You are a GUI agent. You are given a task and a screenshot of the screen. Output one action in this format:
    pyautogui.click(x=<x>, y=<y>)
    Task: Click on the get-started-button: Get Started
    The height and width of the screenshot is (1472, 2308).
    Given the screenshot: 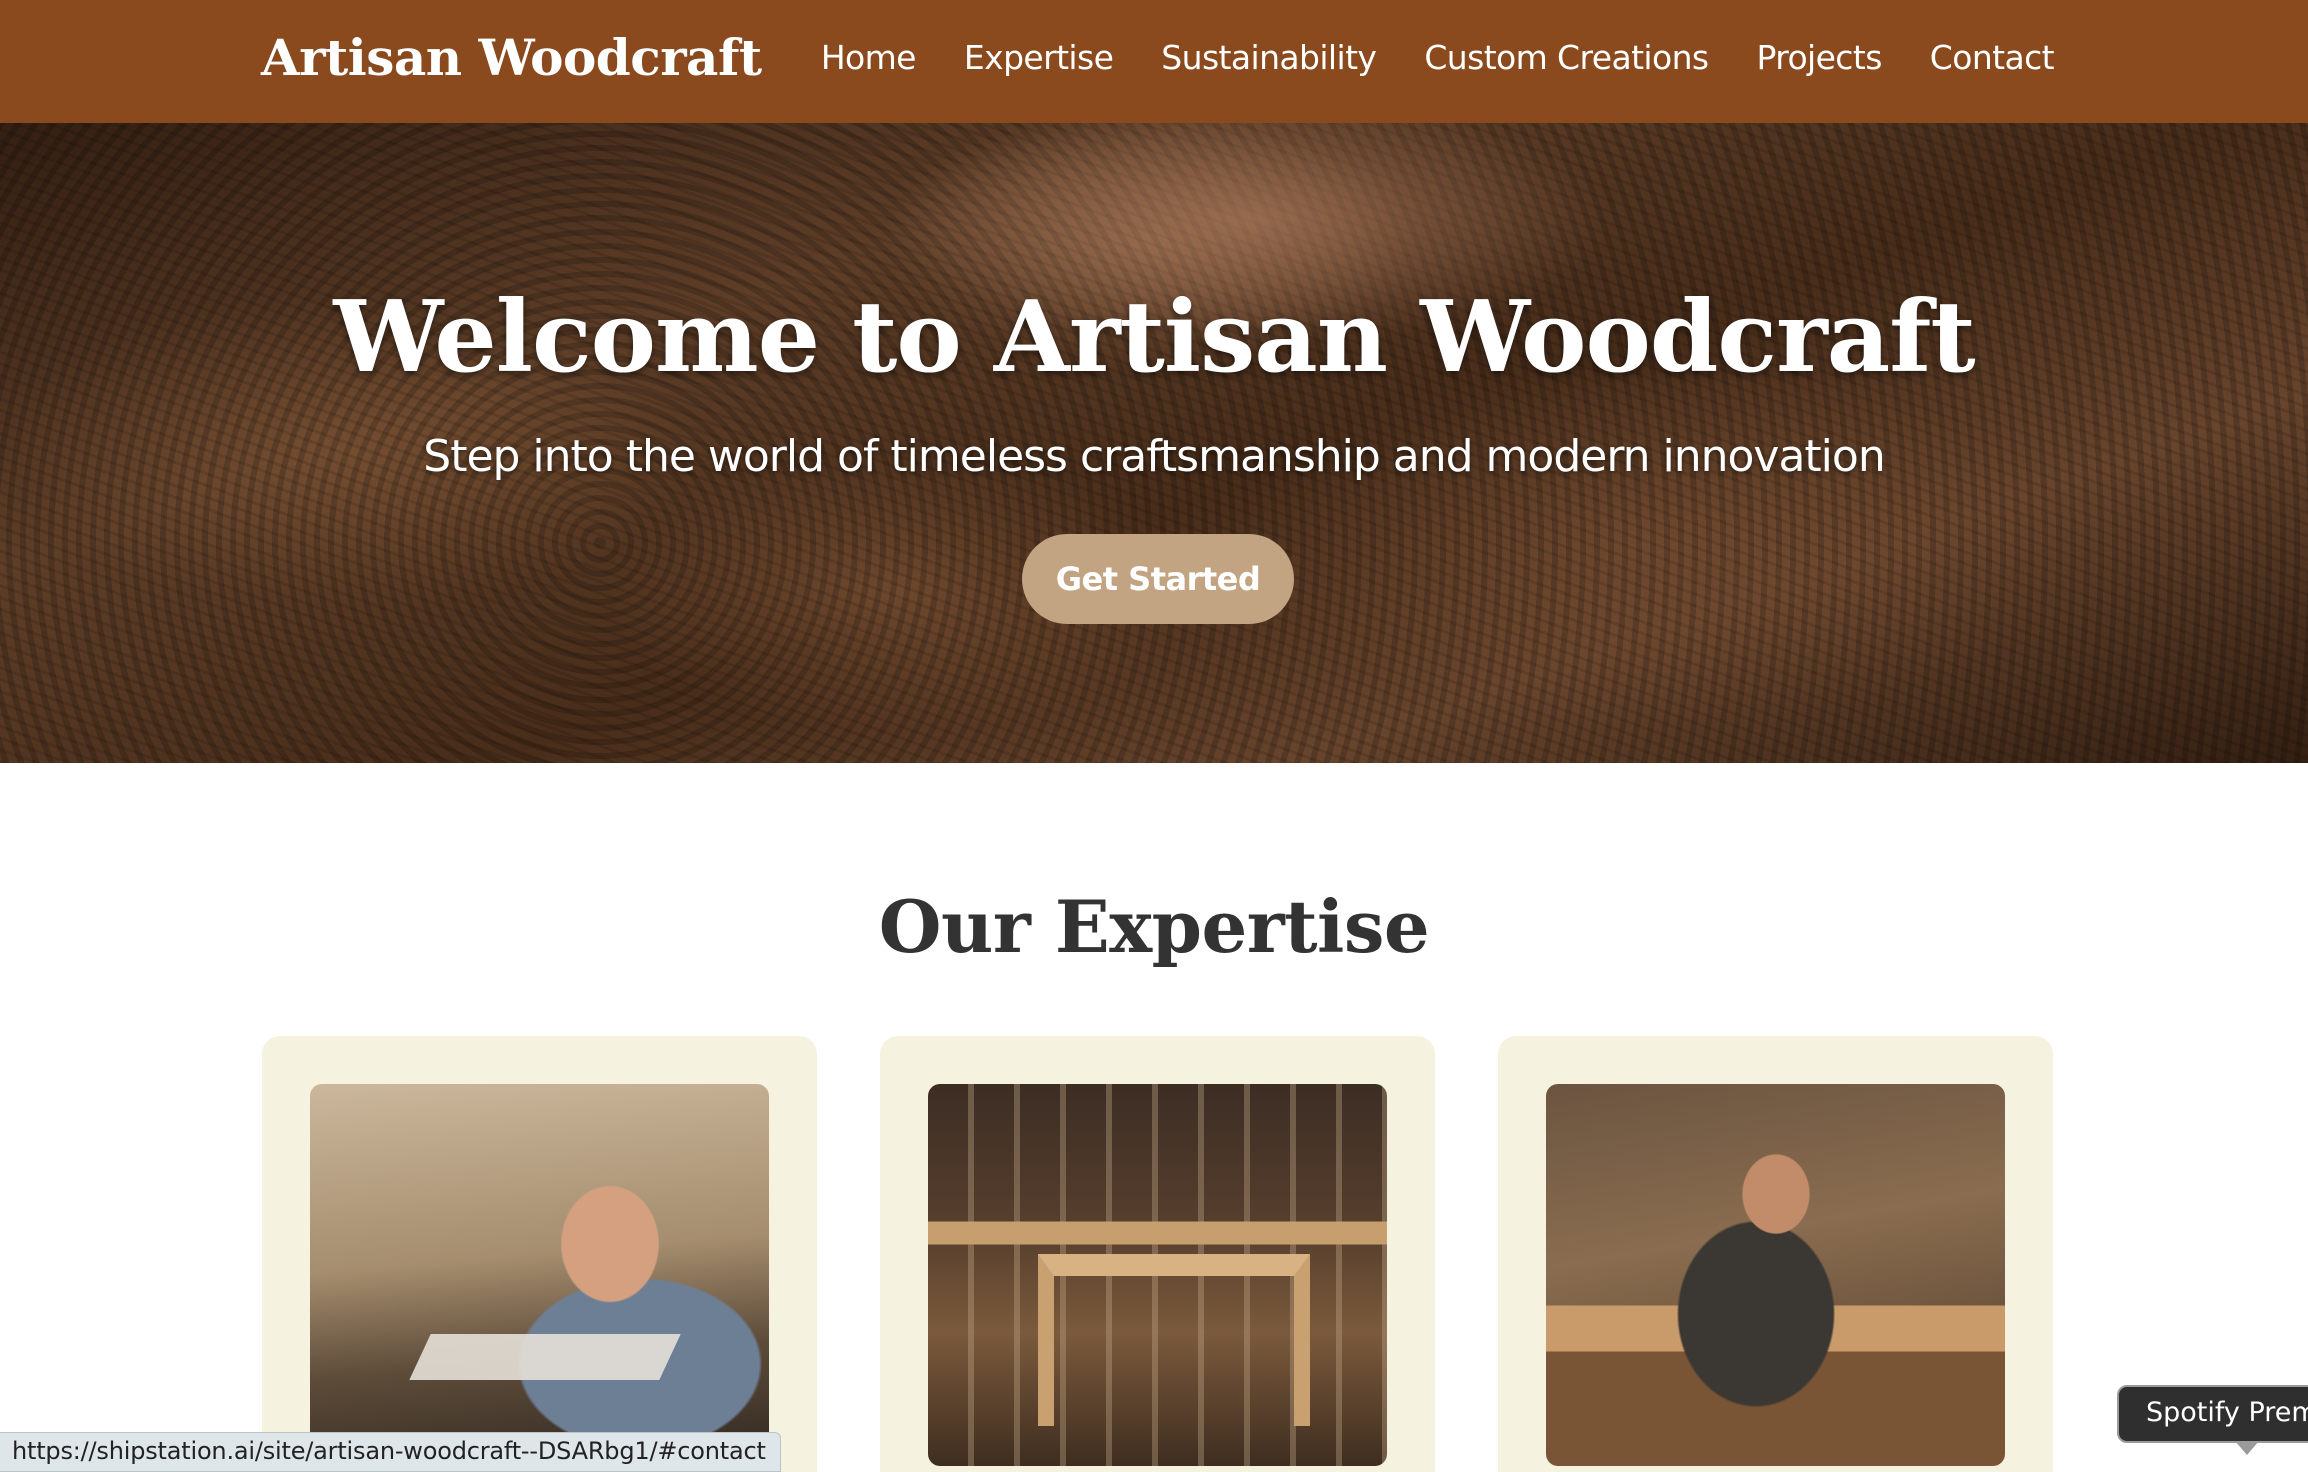 What is the action you would take?
    pyautogui.click(x=1158, y=579)
    